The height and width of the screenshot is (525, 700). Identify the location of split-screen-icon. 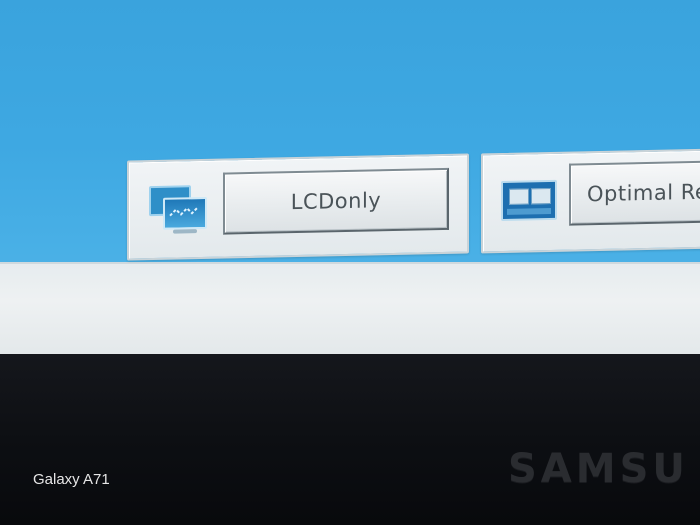
(528, 199).